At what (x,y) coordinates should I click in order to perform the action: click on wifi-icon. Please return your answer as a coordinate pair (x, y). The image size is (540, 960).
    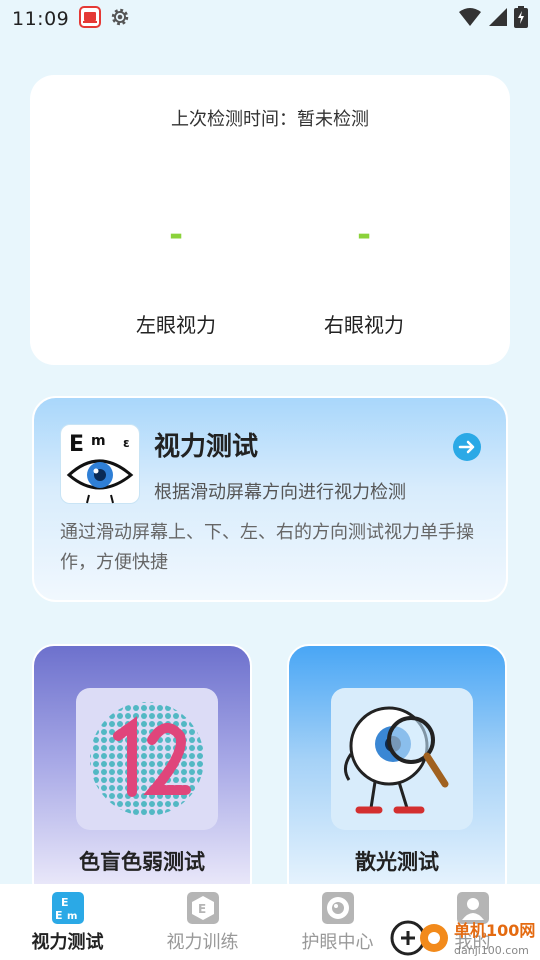
    Looking at the image, I should click on (470, 19).